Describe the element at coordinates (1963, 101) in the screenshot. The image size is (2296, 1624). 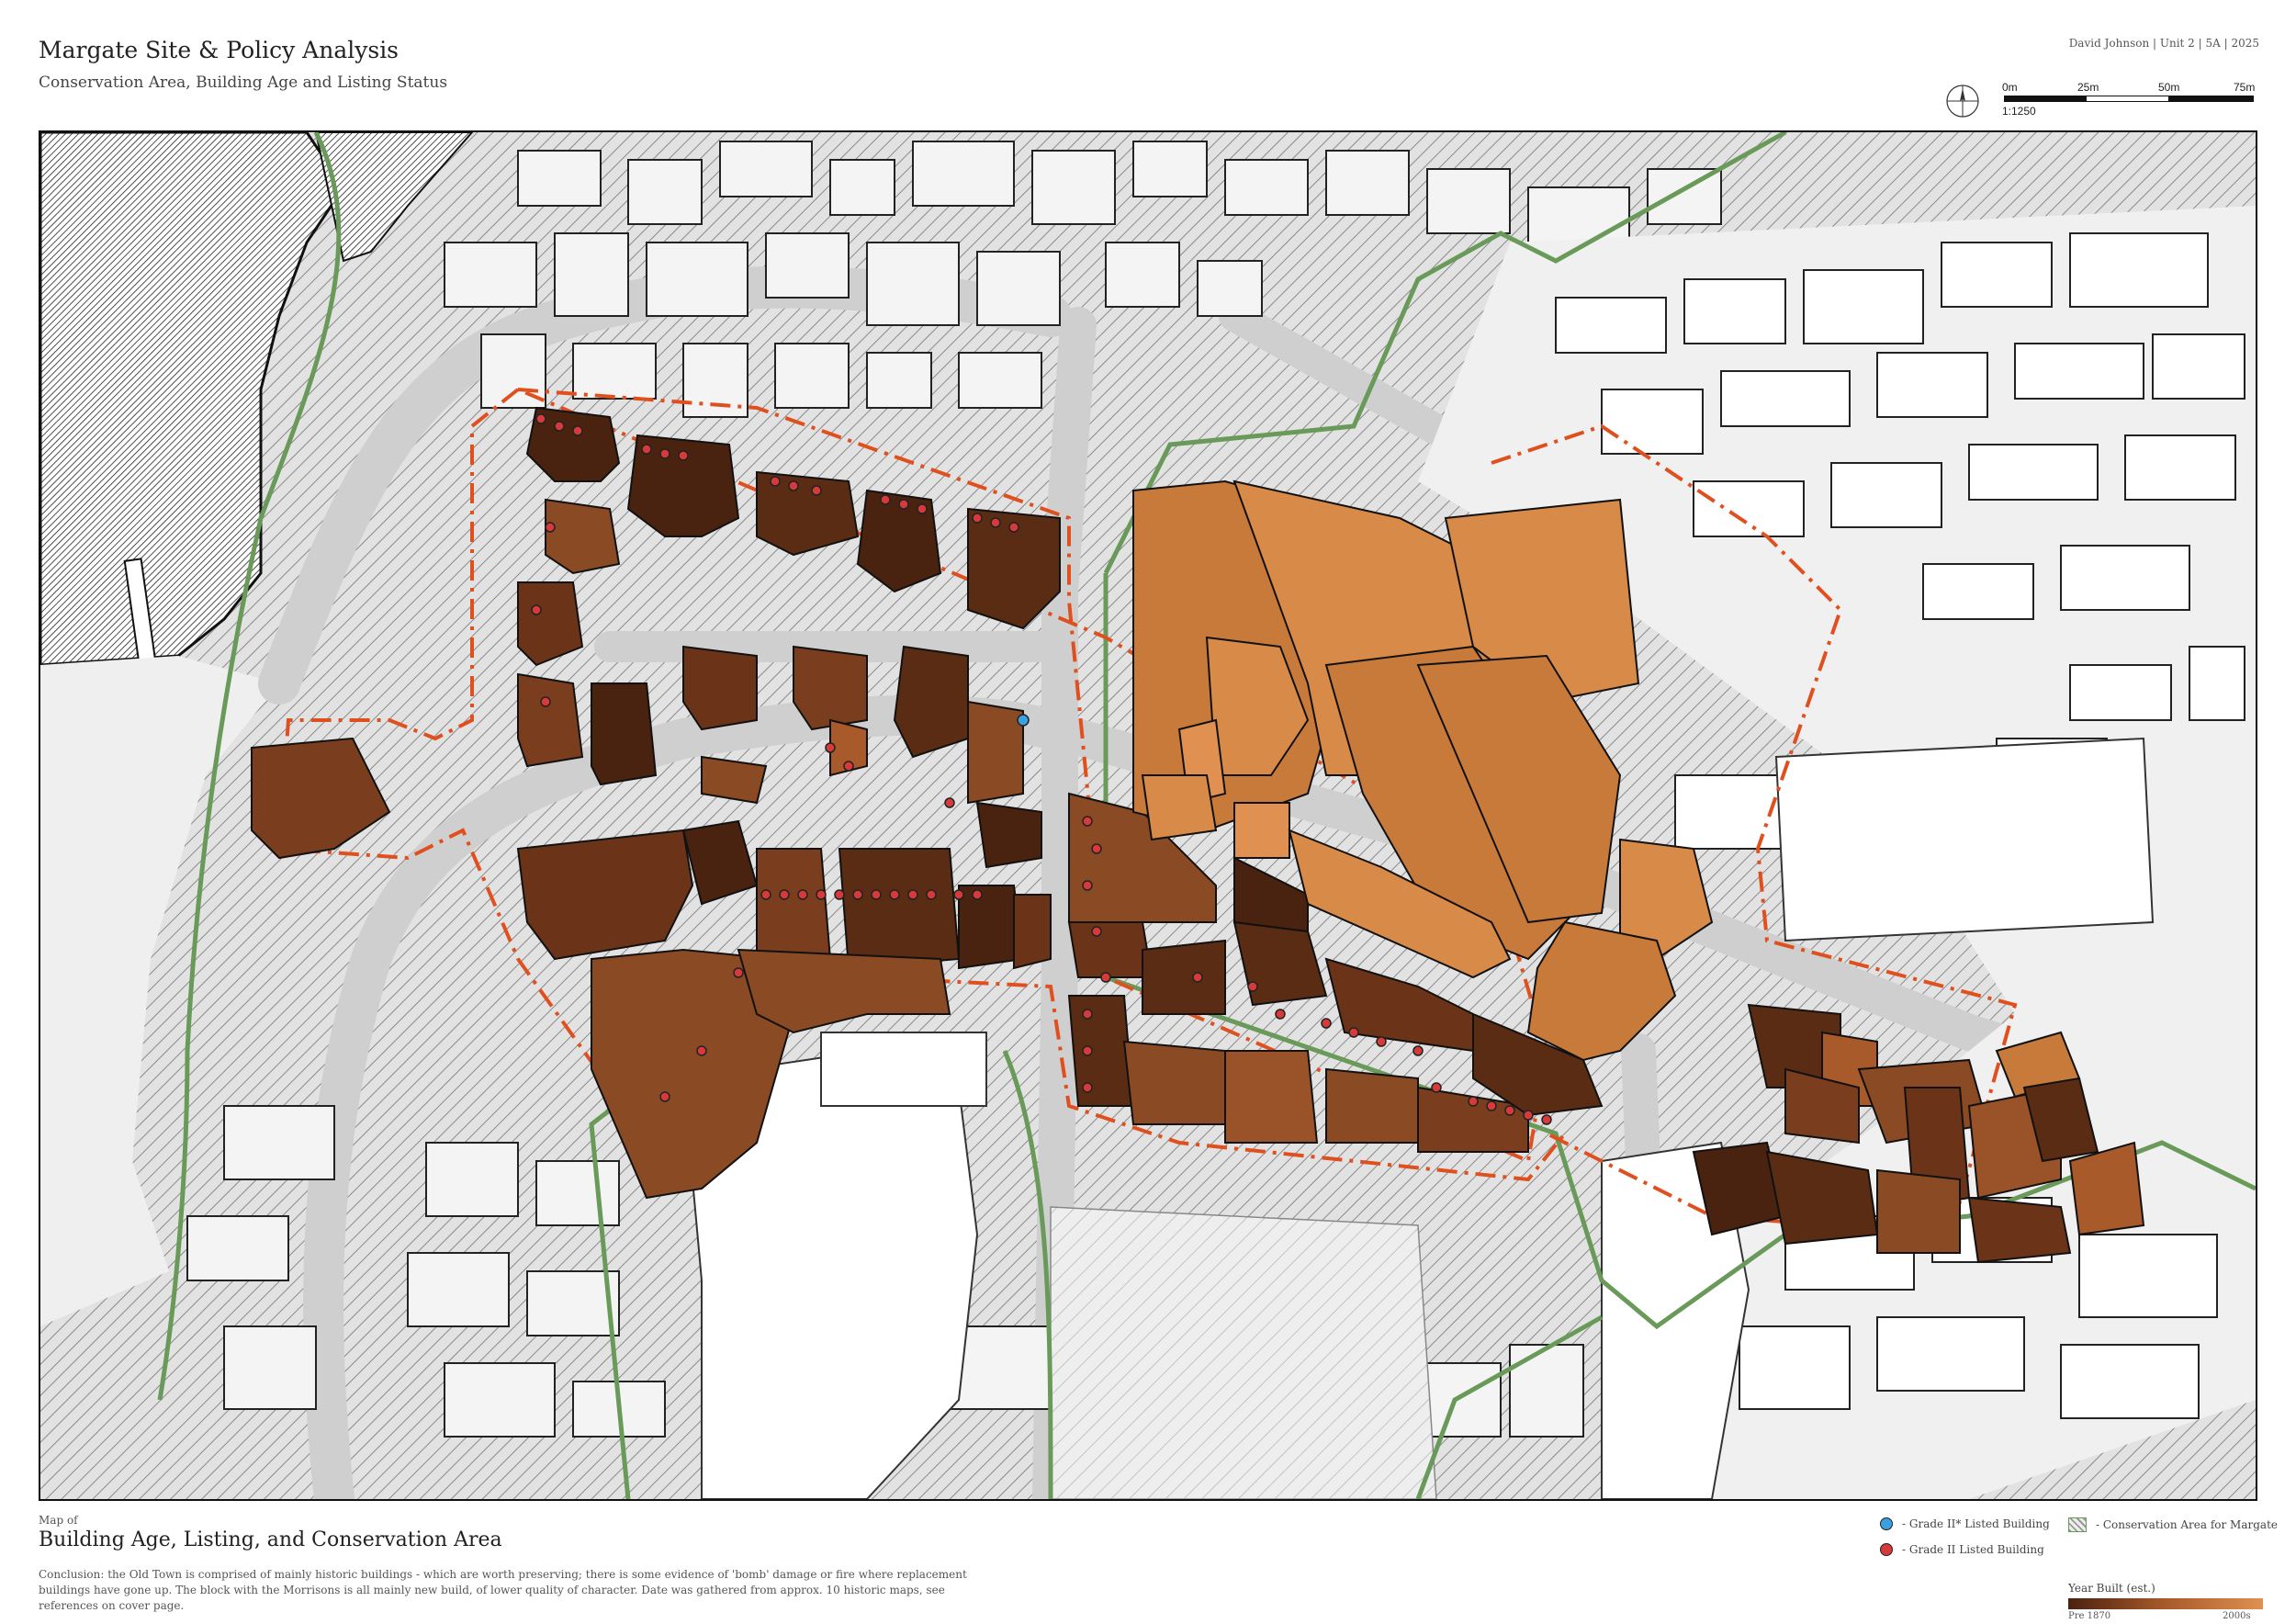
I see `north-arrow-icon` at that location.